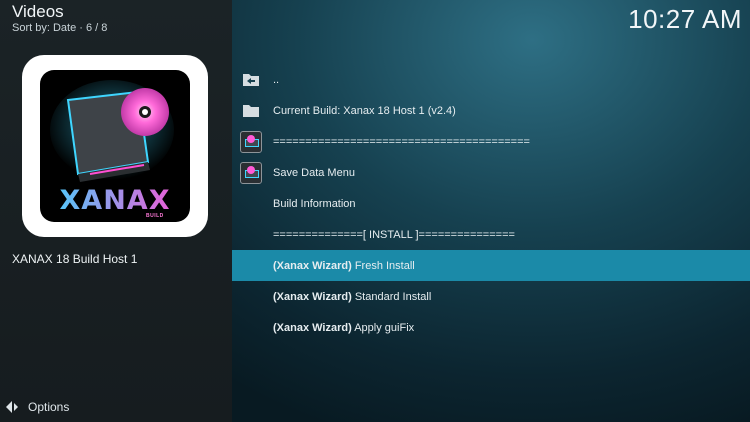 The image size is (750, 422). Describe the element at coordinates (12, 407) in the screenshot. I see `options-arrows-icon` at that location.